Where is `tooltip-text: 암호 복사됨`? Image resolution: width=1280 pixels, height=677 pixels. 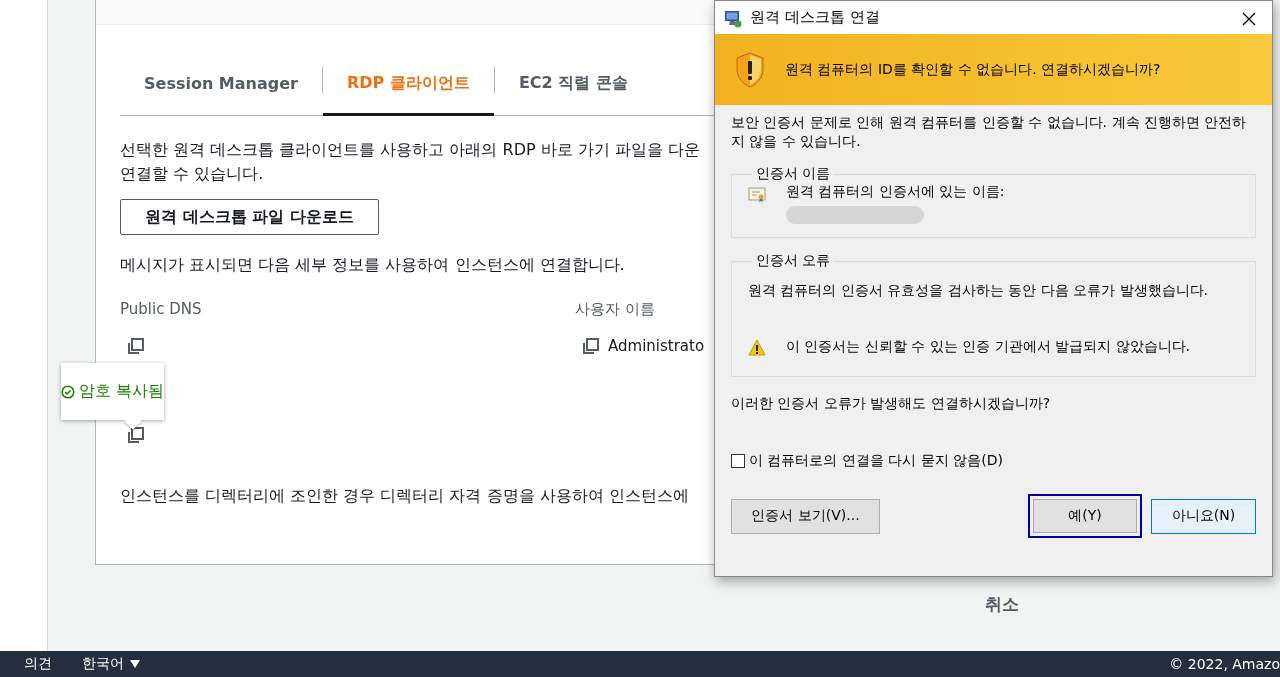
tooltip-text: 암호 복사됨 is located at coordinates (121, 391).